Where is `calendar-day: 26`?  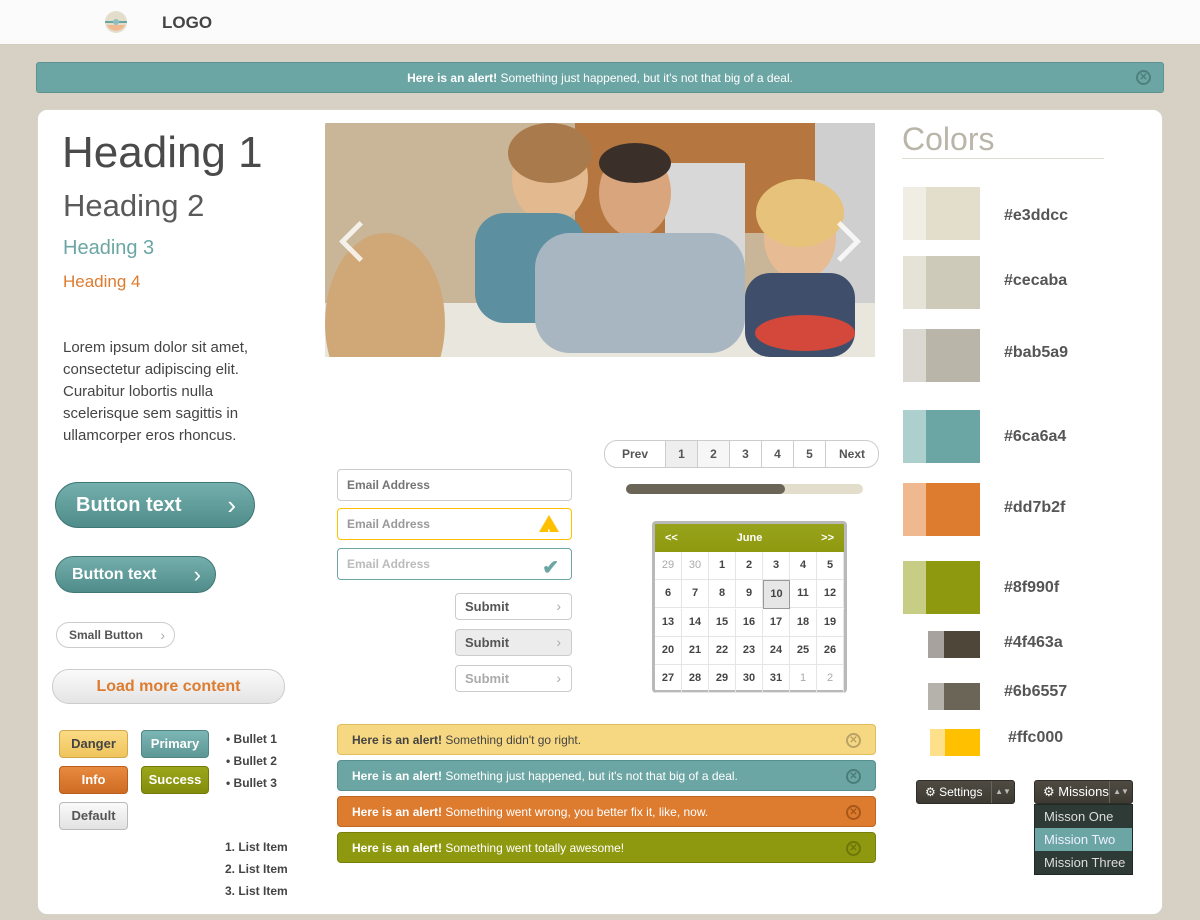 calendar-day: 26 is located at coordinates (830, 651).